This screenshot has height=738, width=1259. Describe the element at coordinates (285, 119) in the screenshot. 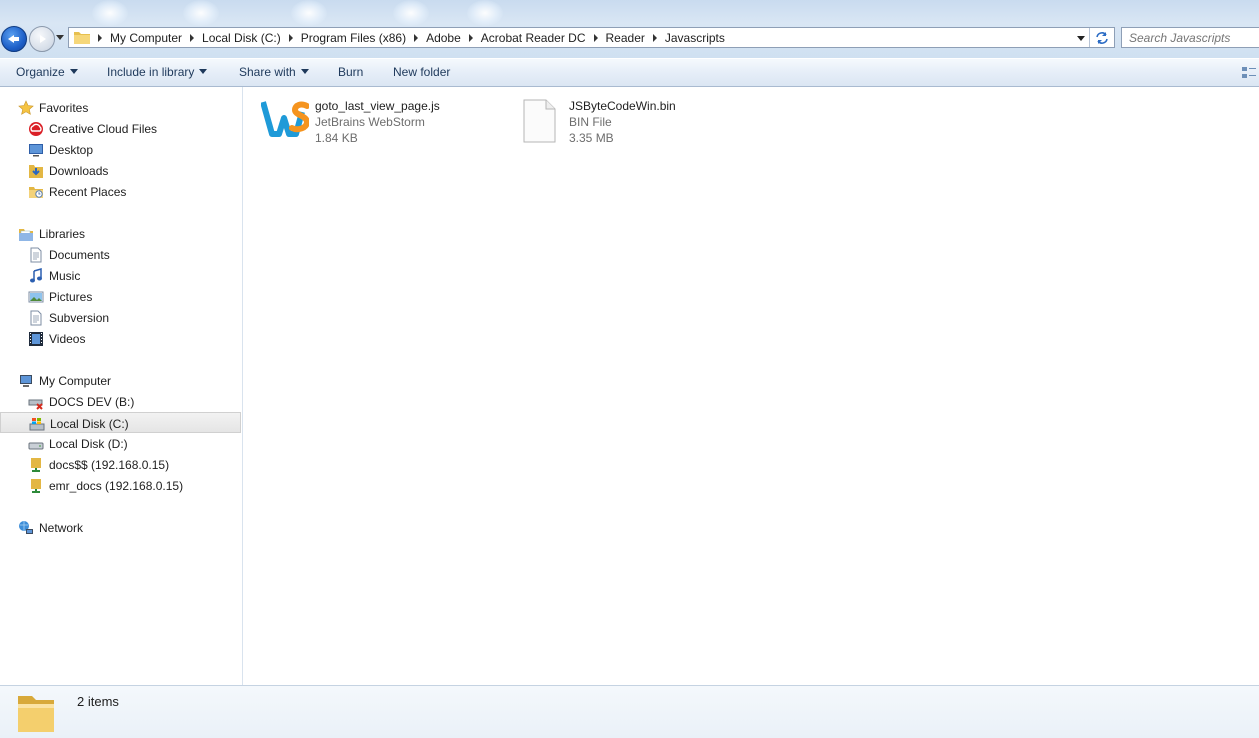

I see `webstorm-file-icon` at that location.